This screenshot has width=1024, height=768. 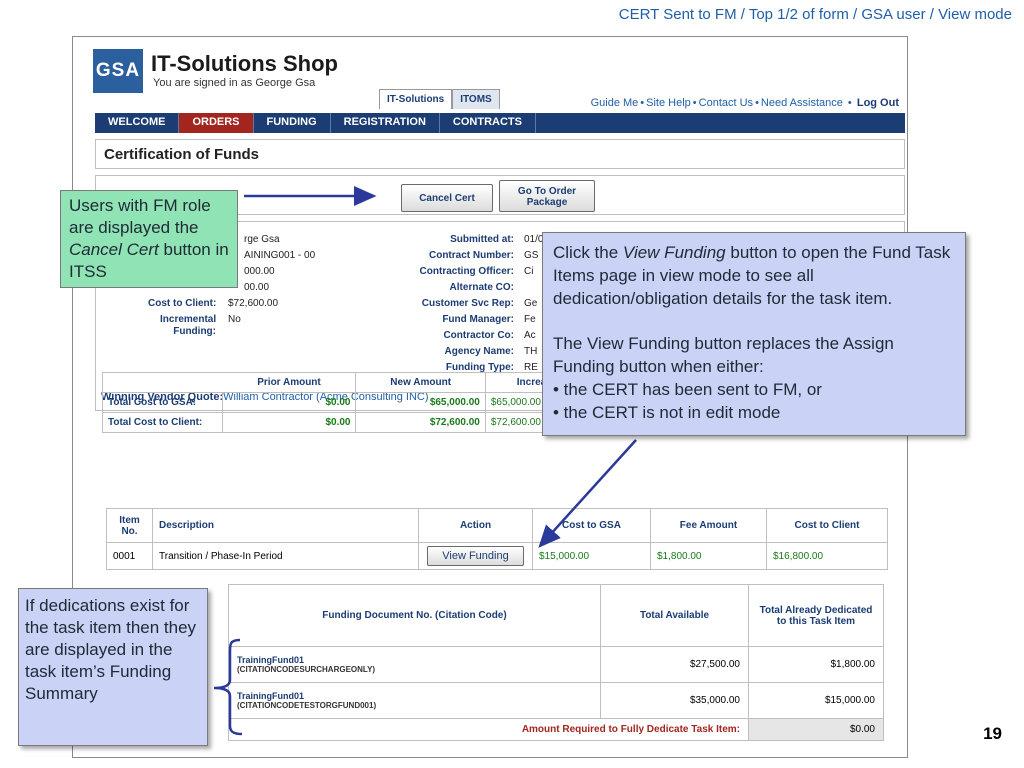 What do you see at coordinates (530, 335) in the screenshot?
I see `contractor-co-value: Ac` at bounding box center [530, 335].